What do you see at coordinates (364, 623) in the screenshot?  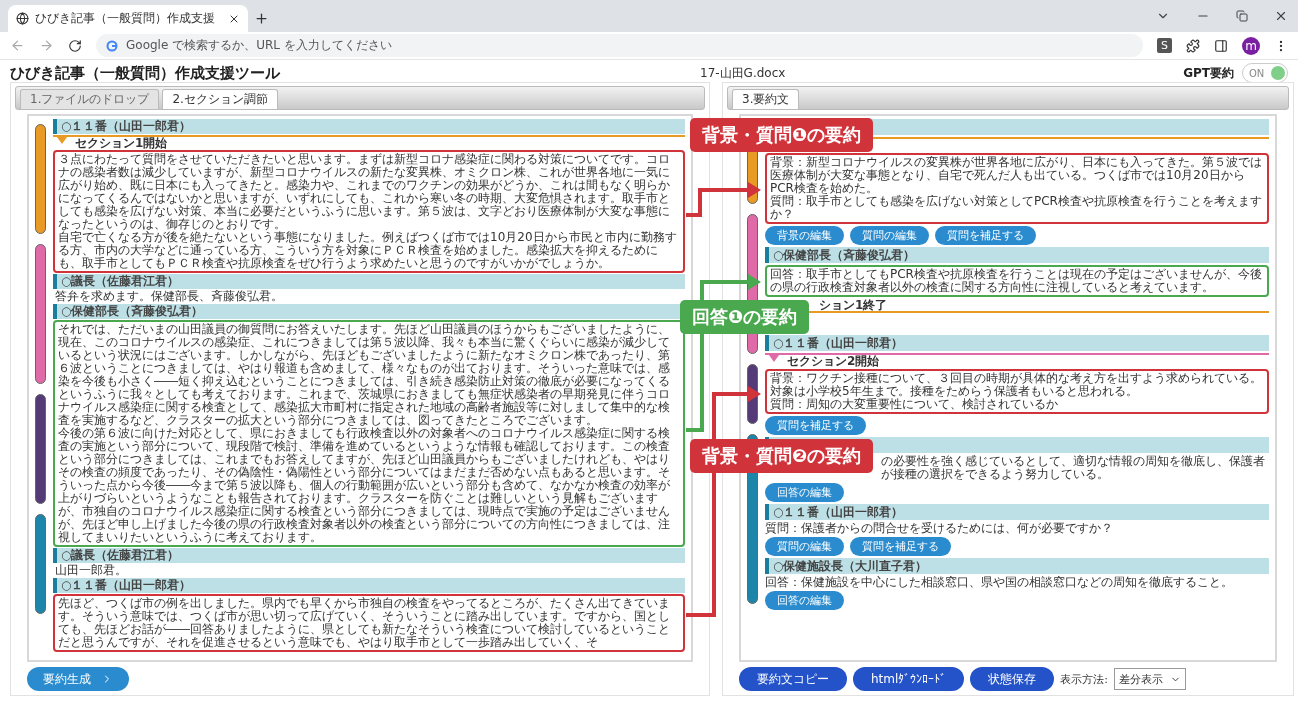 I see `speech-text: 先ほど、つくば市の例を出しました。県内でも早くから市独自の検査をやってるところが、たくさん出てきています。そういう意味では、つくば市が思い切って広げていく、そういうことに踏み出しています。ですから、国としても、先ほどお話が――回答ありましたように、県としても新たなそういう検査について検討しているということだと思うんですが、それを促進させるという意味でも、やはり取手市として一歩踏み出していく、そ` at bounding box center [364, 623].